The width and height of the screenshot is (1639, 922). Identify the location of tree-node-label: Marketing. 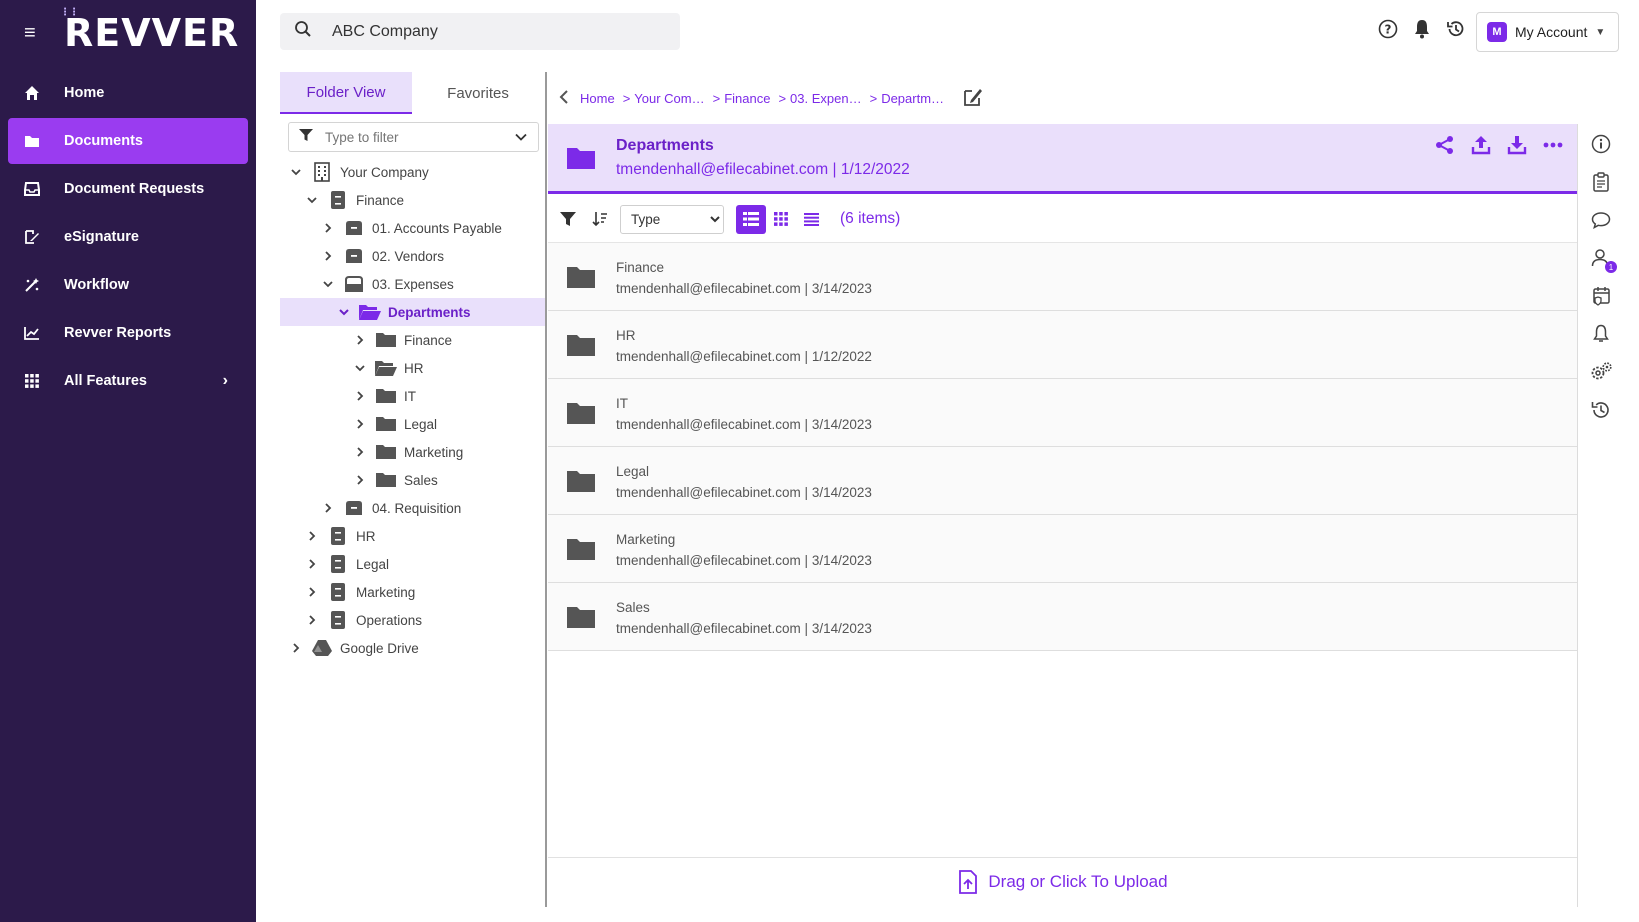
(386, 592).